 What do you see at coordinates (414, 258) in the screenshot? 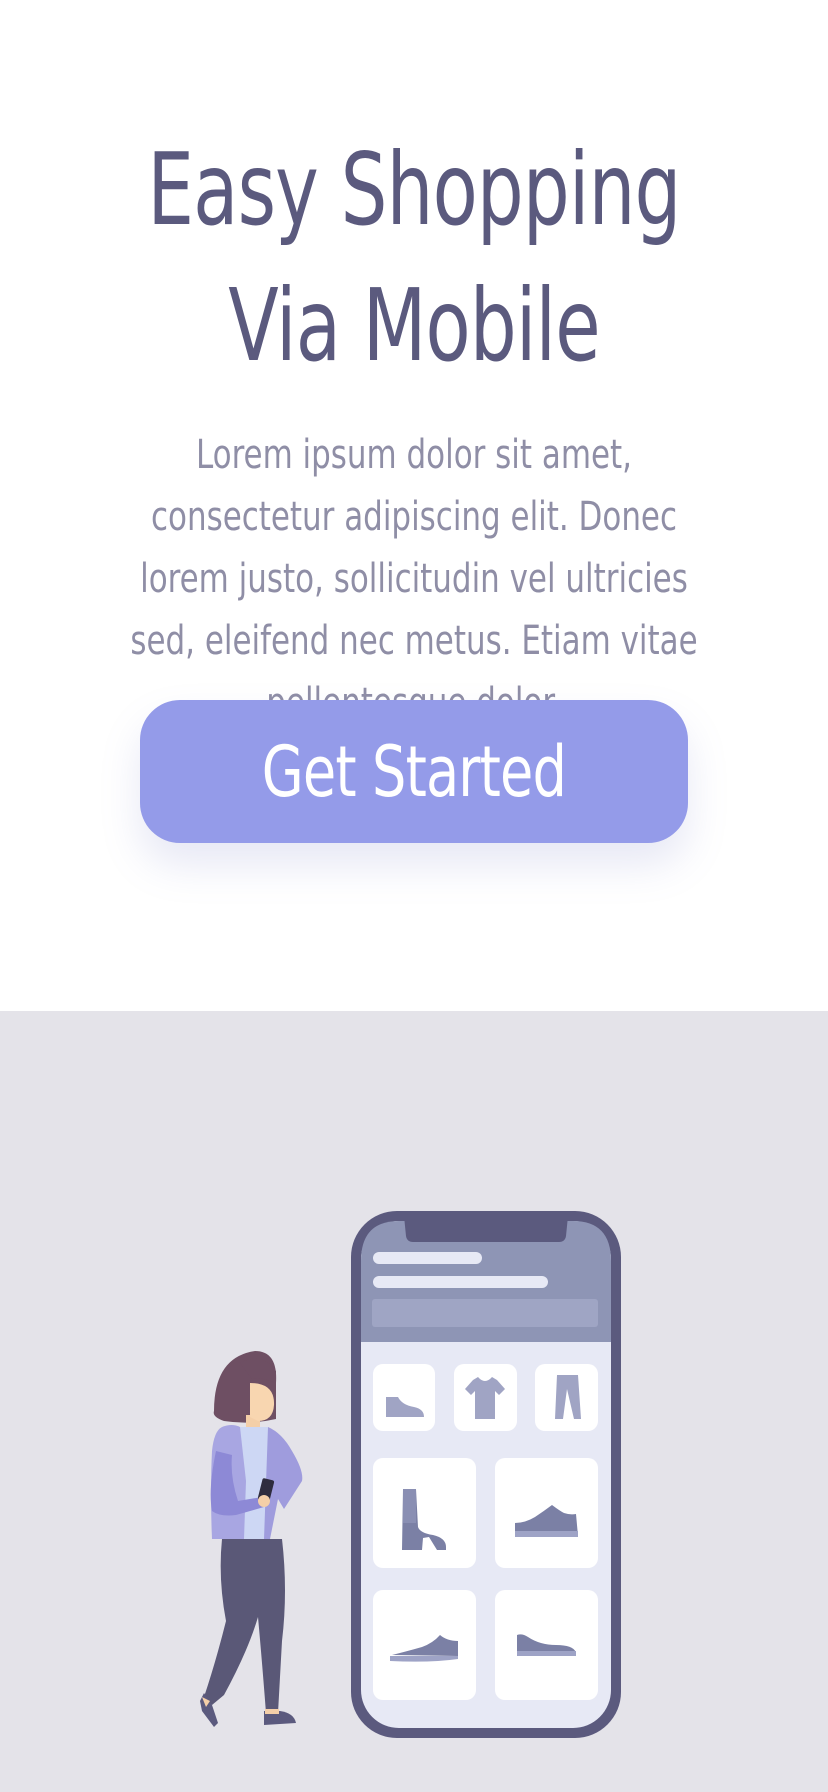
I see `page-title: Easy Shopping Via Mobile` at bounding box center [414, 258].